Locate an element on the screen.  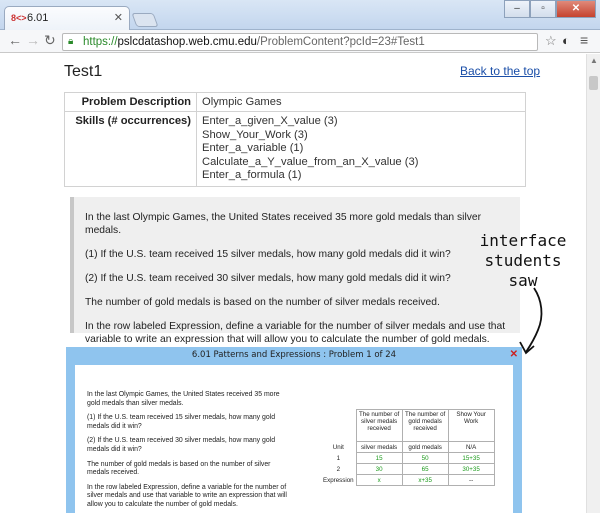
answer-cell: -- is located at coordinates (471, 480).